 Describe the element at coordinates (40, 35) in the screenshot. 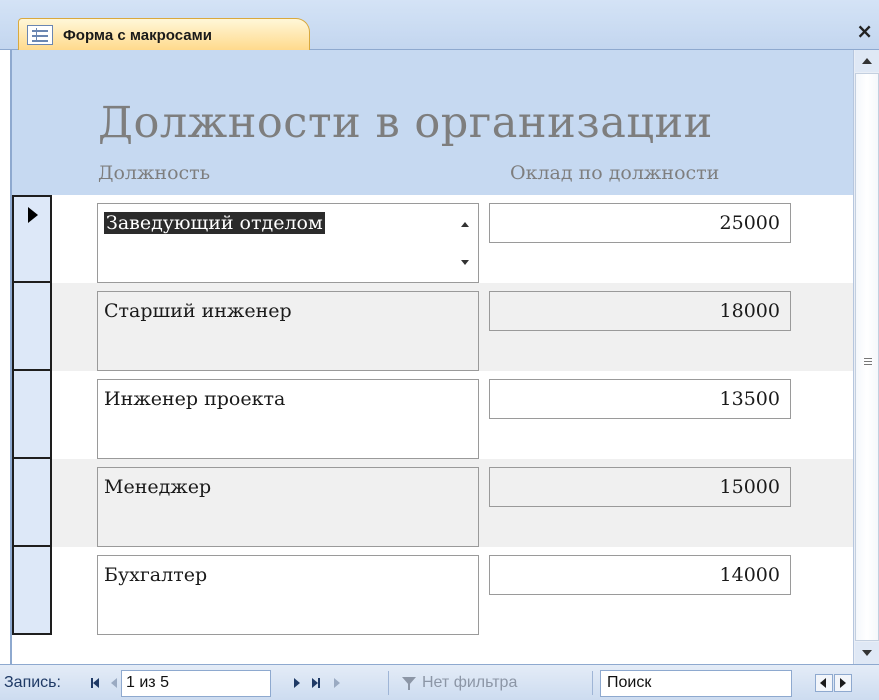

I see `form-icon` at that location.